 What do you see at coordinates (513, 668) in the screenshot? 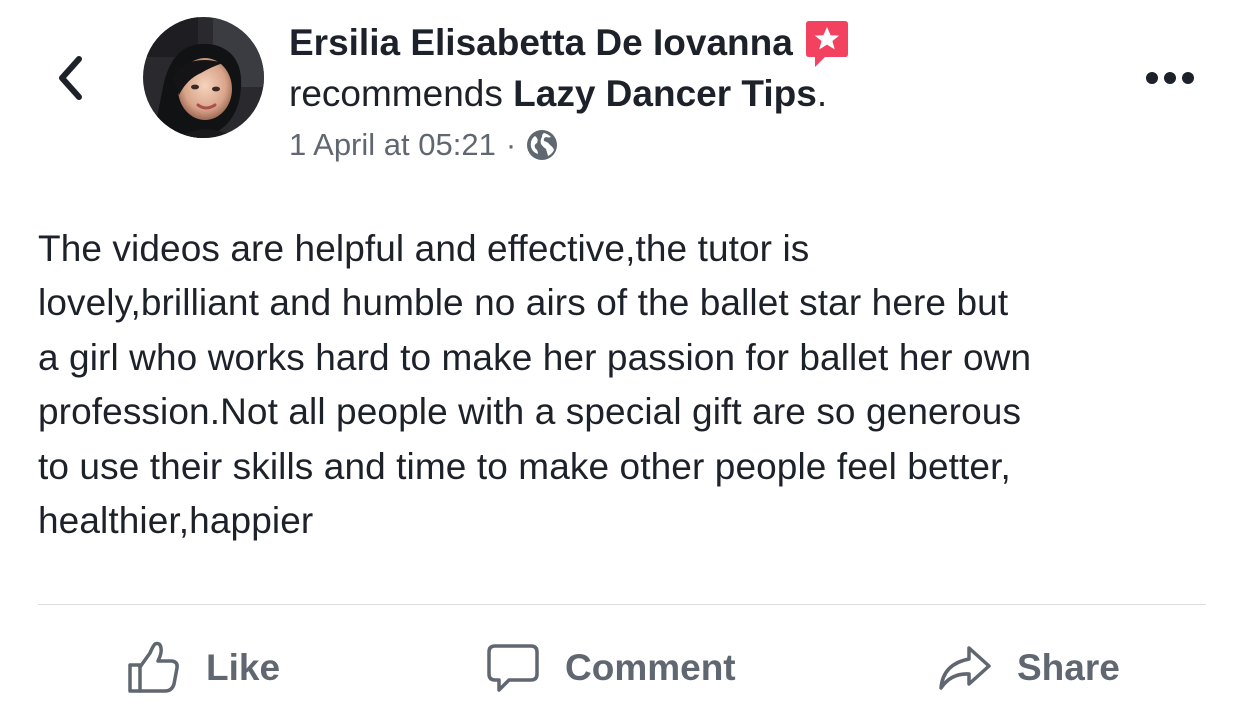
I see `comment-icon` at bounding box center [513, 668].